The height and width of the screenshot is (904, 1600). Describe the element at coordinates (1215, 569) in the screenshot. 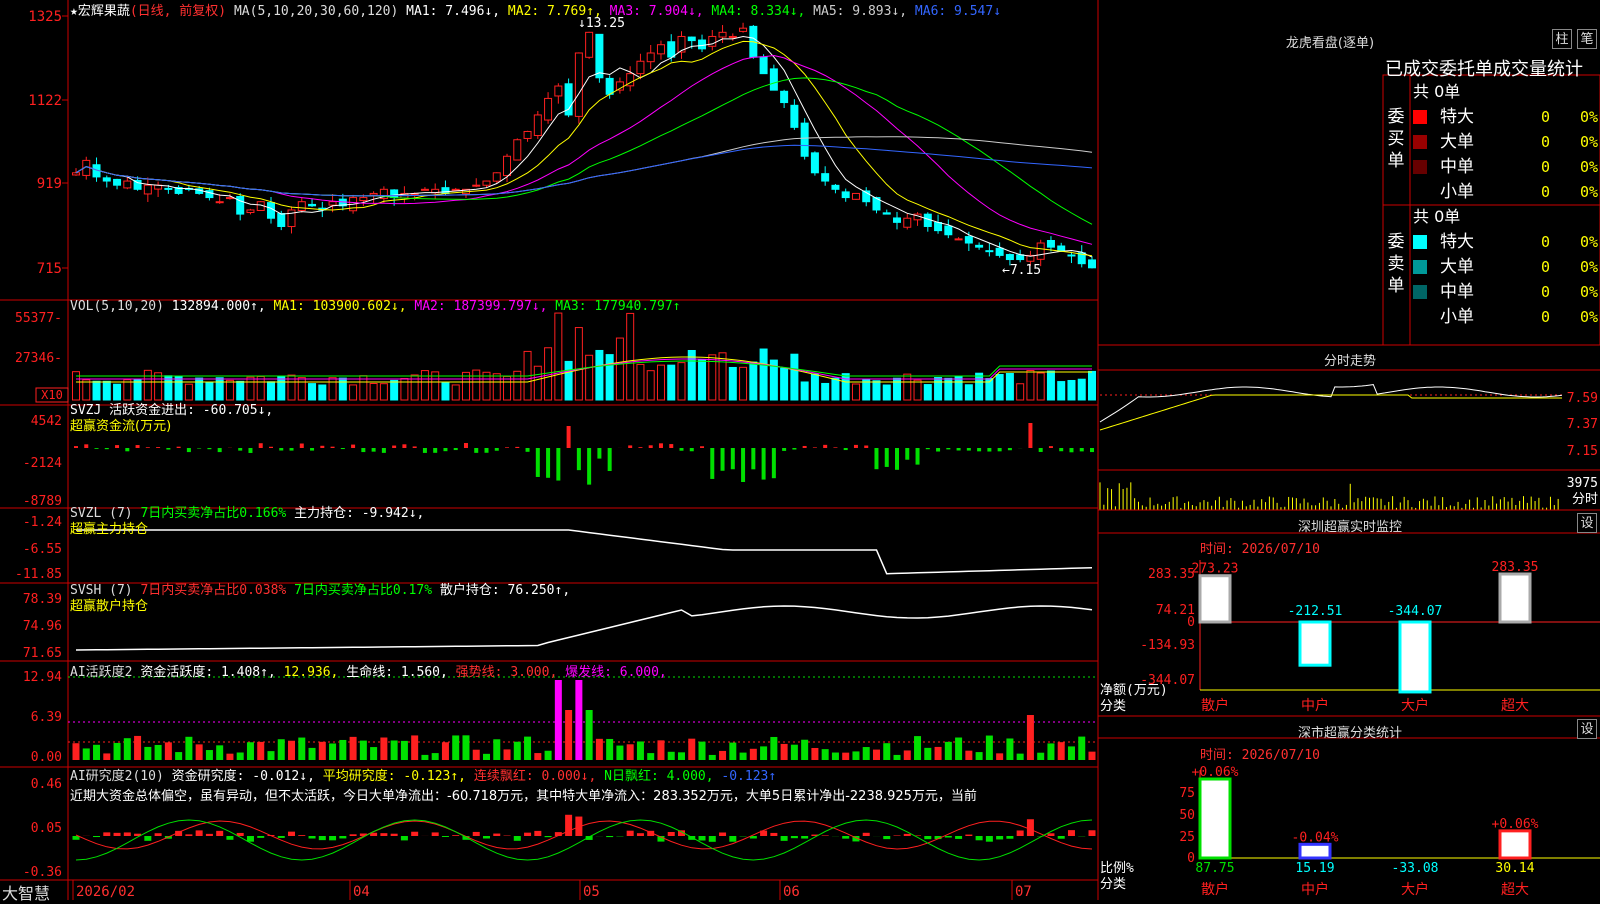

I see `sz-monitor-value: 273.23` at that location.